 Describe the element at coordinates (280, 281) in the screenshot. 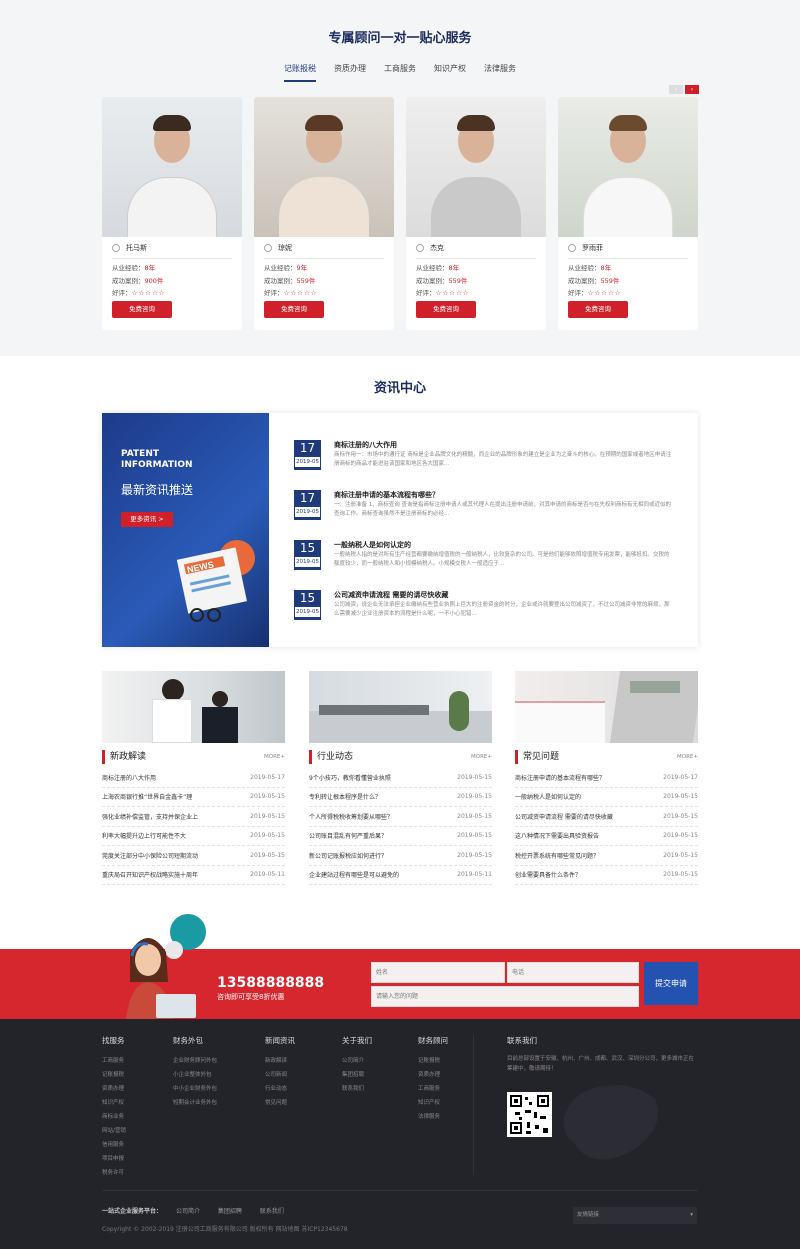

I see `cases-label: 成功案例：` at that location.